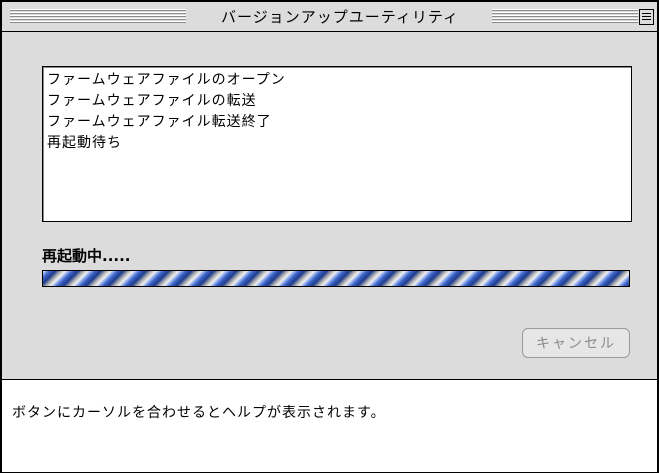  Describe the element at coordinates (159, 122) in the screenshot. I see `log-line: ファームウェアファイル転送終了` at that location.